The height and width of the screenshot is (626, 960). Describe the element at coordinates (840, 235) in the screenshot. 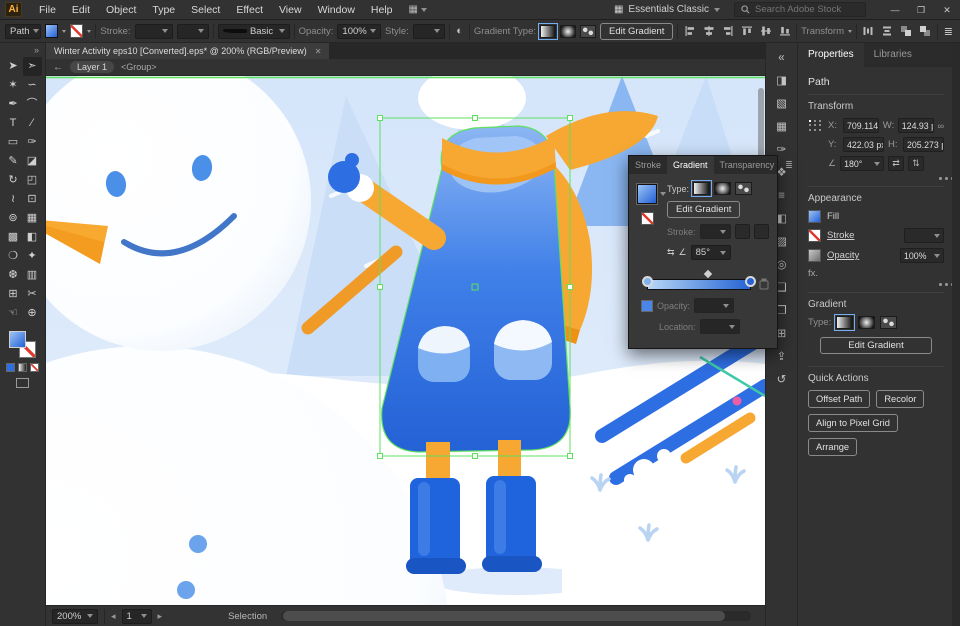

I see `stroke-link: Stroke` at that location.